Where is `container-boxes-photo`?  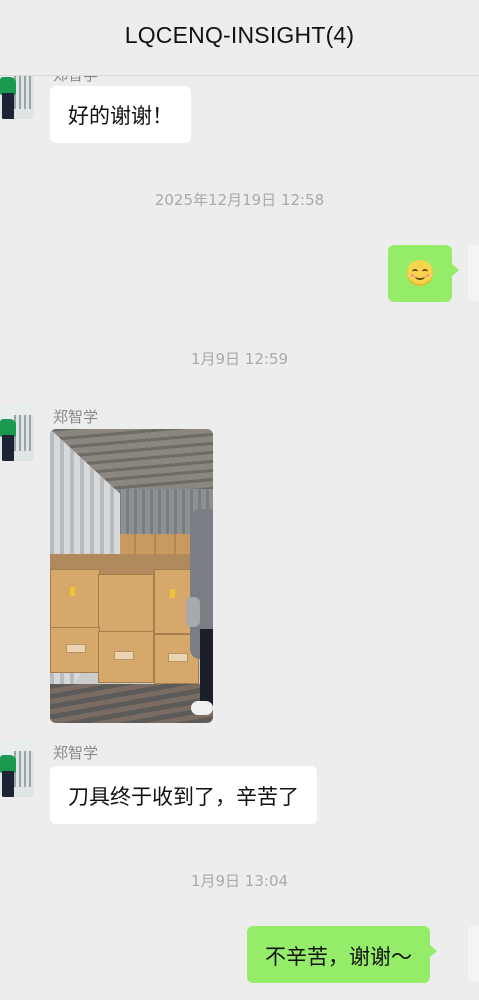
container-boxes-photo is located at coordinates (131, 576).